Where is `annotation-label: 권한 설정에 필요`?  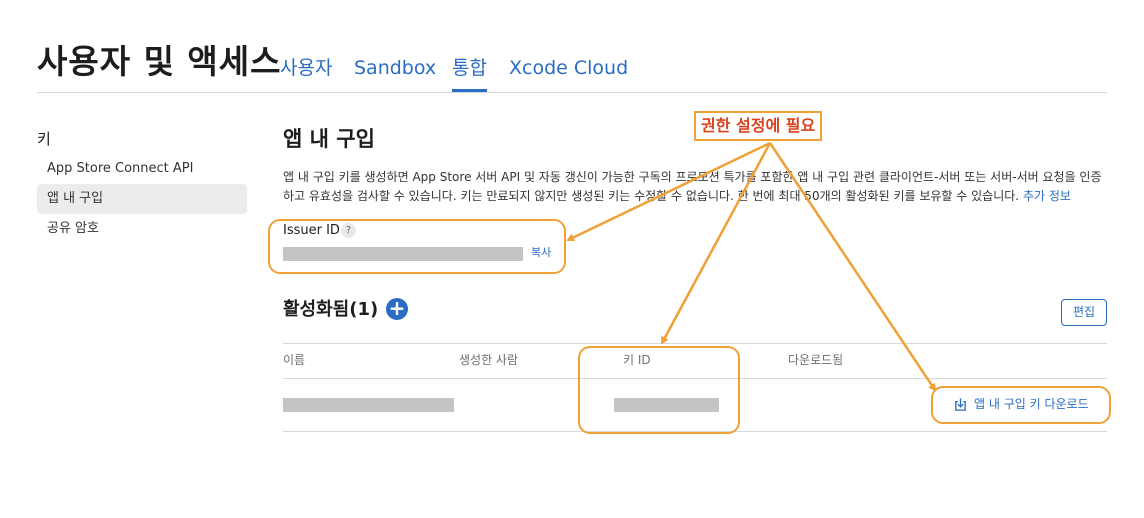
annotation-label: 권한 설정에 필요 is located at coordinates (758, 126).